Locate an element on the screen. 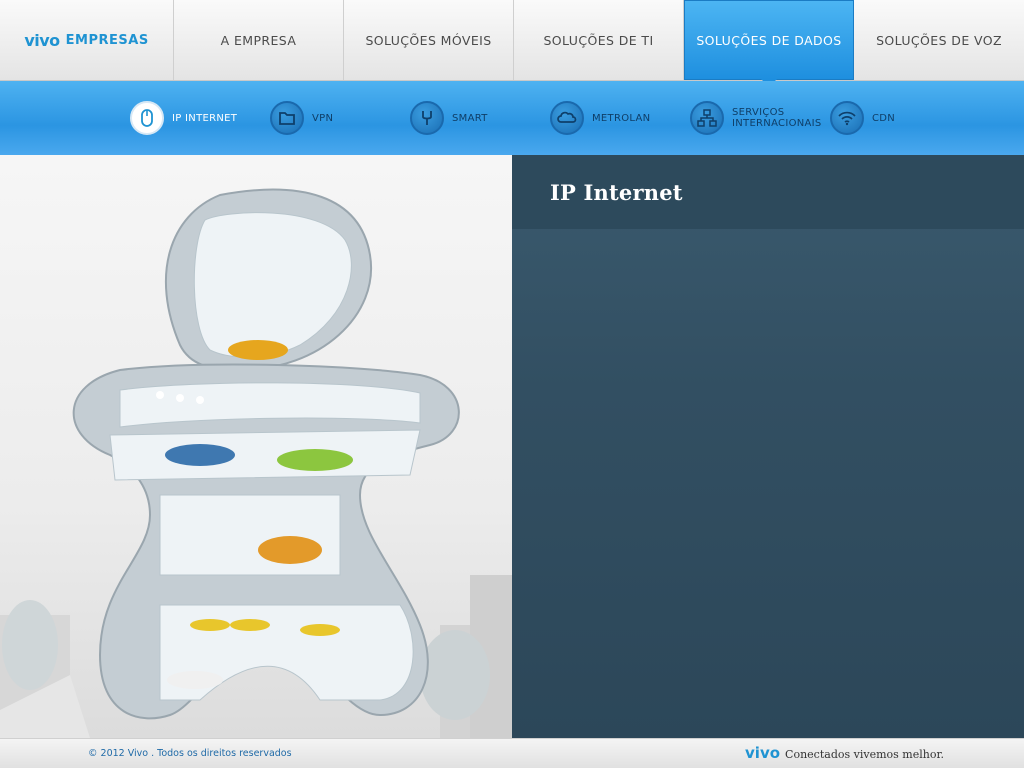 Image resolution: width=1024 pixels, height=768 pixels. nav-tab-solucoes-de-voz: SOLUÇÕES DE VOZ is located at coordinates (939, 40).